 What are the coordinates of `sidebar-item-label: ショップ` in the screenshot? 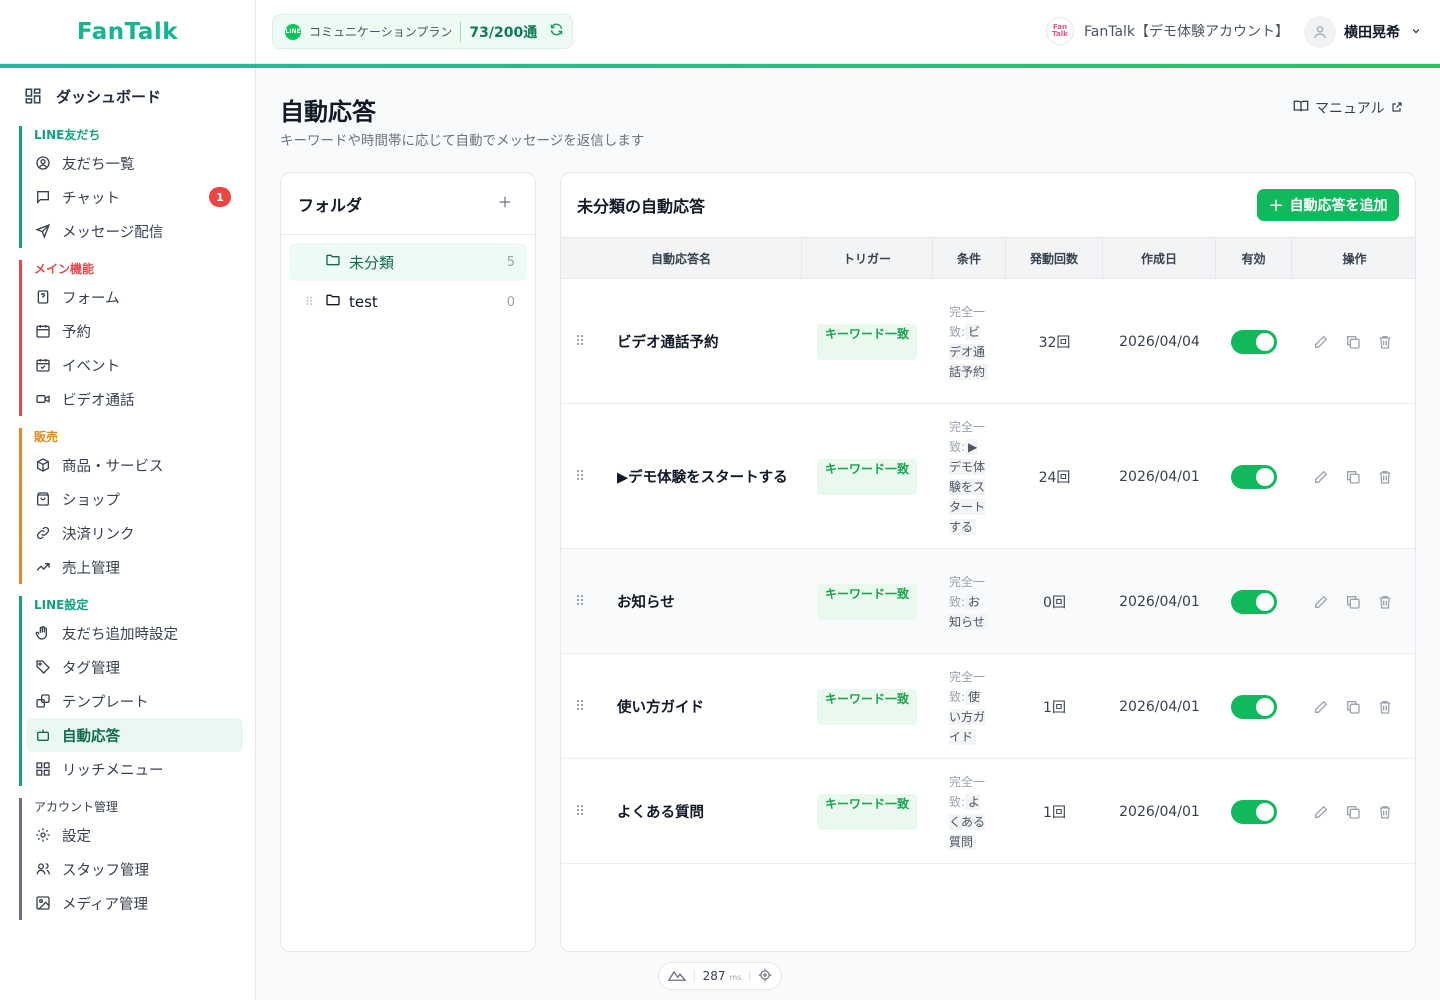 It's located at (91, 500).